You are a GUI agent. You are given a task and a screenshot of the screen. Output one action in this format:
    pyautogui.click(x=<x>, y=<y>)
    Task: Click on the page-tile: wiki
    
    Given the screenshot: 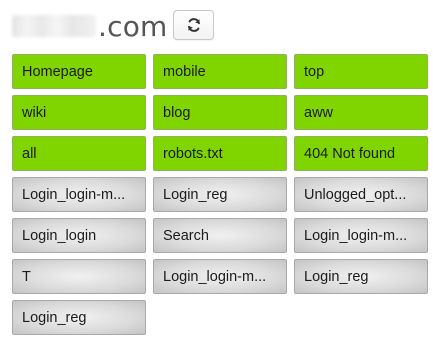 What is the action you would take?
    pyautogui.click(x=79, y=112)
    